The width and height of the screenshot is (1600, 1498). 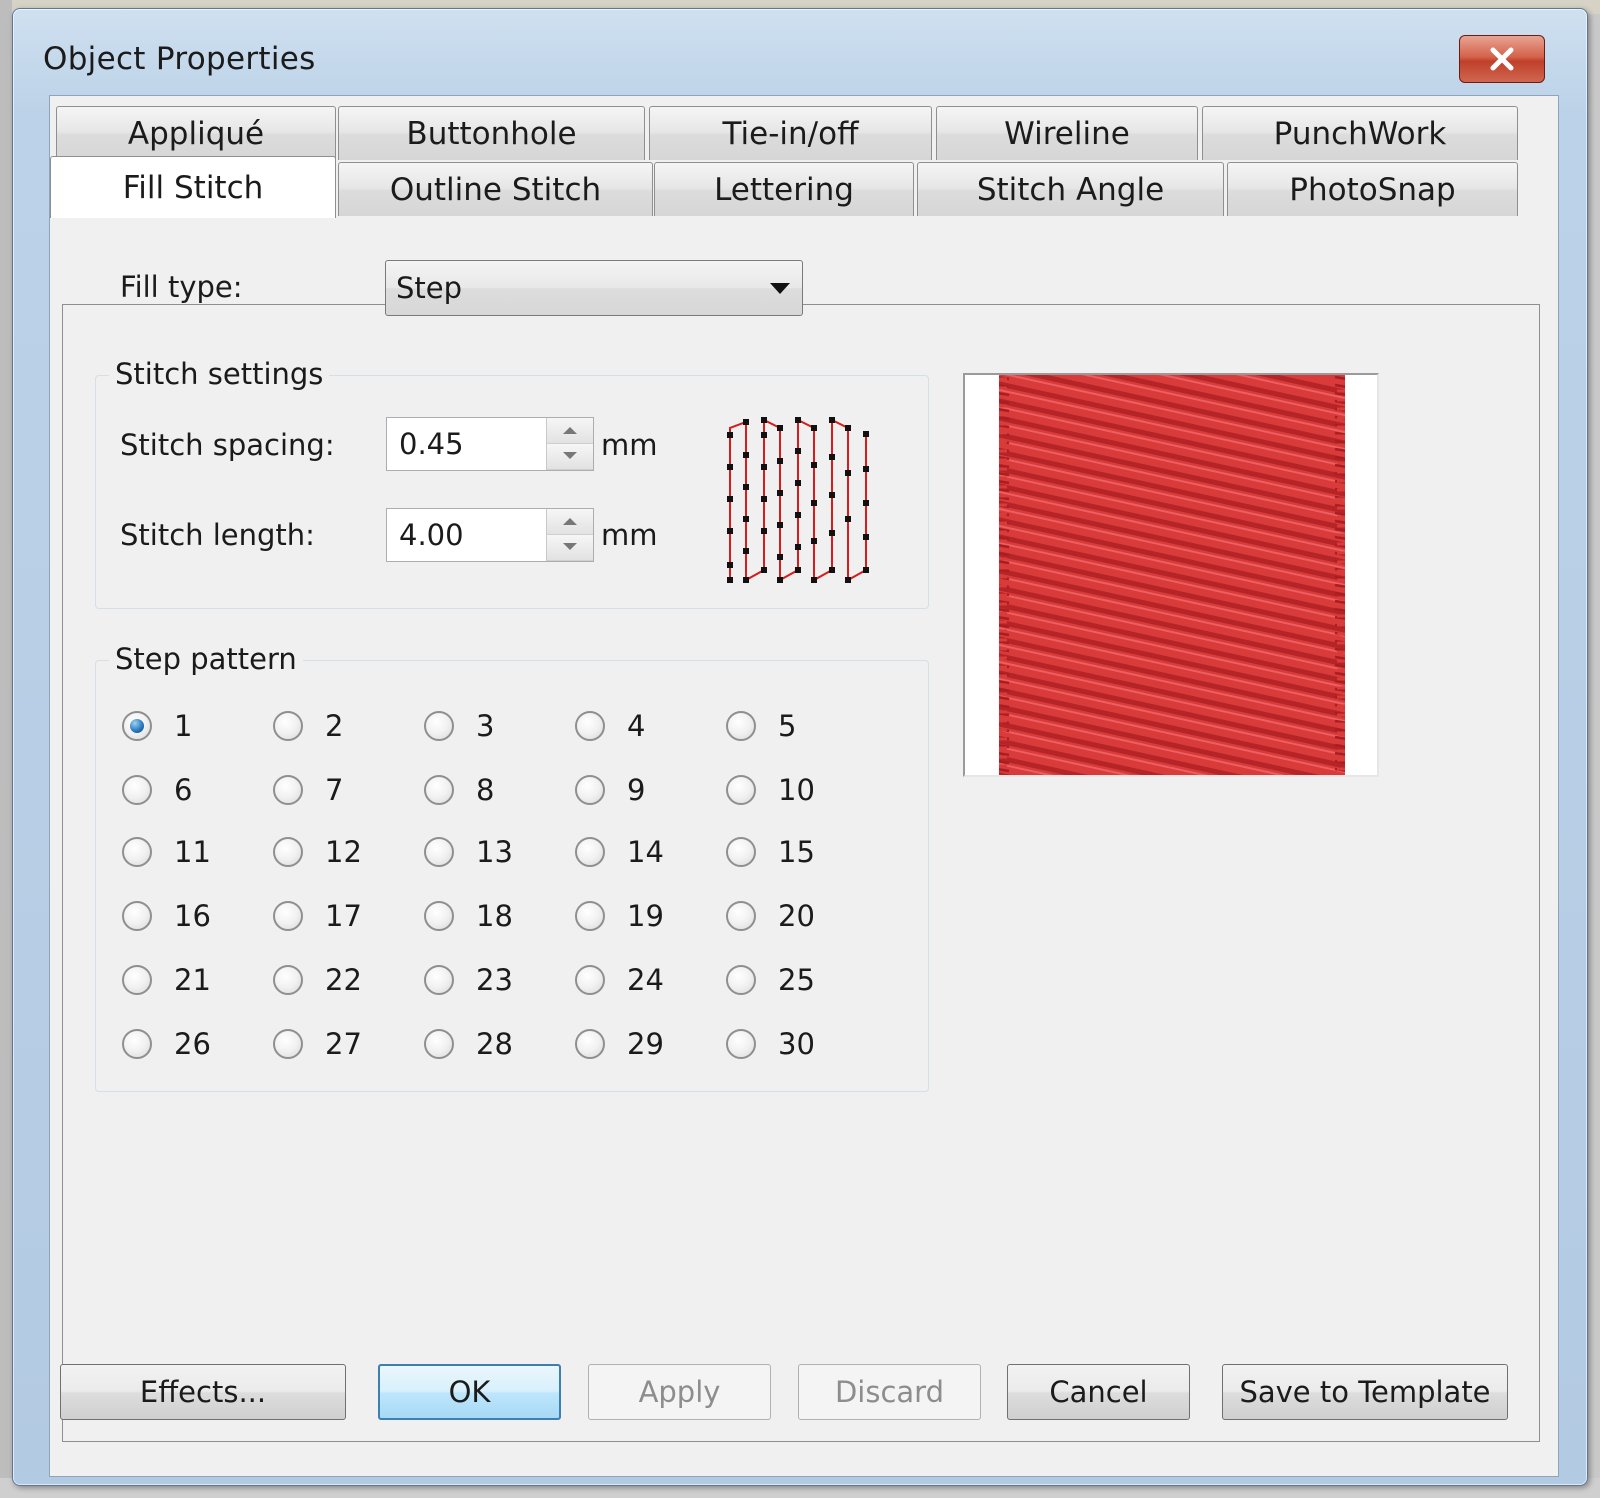 What do you see at coordinates (790, 133) in the screenshot?
I see `tab-tie-in-off: Tie-in/off` at bounding box center [790, 133].